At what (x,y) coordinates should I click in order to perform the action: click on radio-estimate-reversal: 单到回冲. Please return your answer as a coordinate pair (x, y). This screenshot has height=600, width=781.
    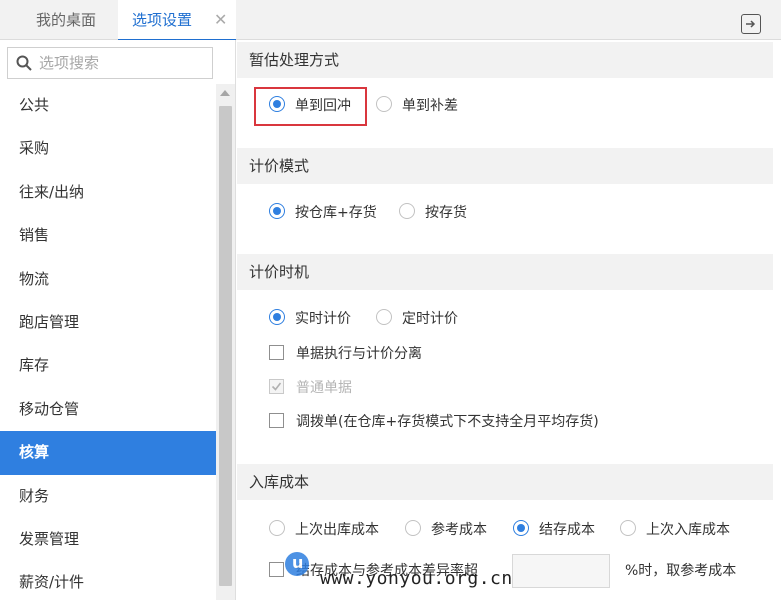
    Looking at the image, I should click on (310, 106).